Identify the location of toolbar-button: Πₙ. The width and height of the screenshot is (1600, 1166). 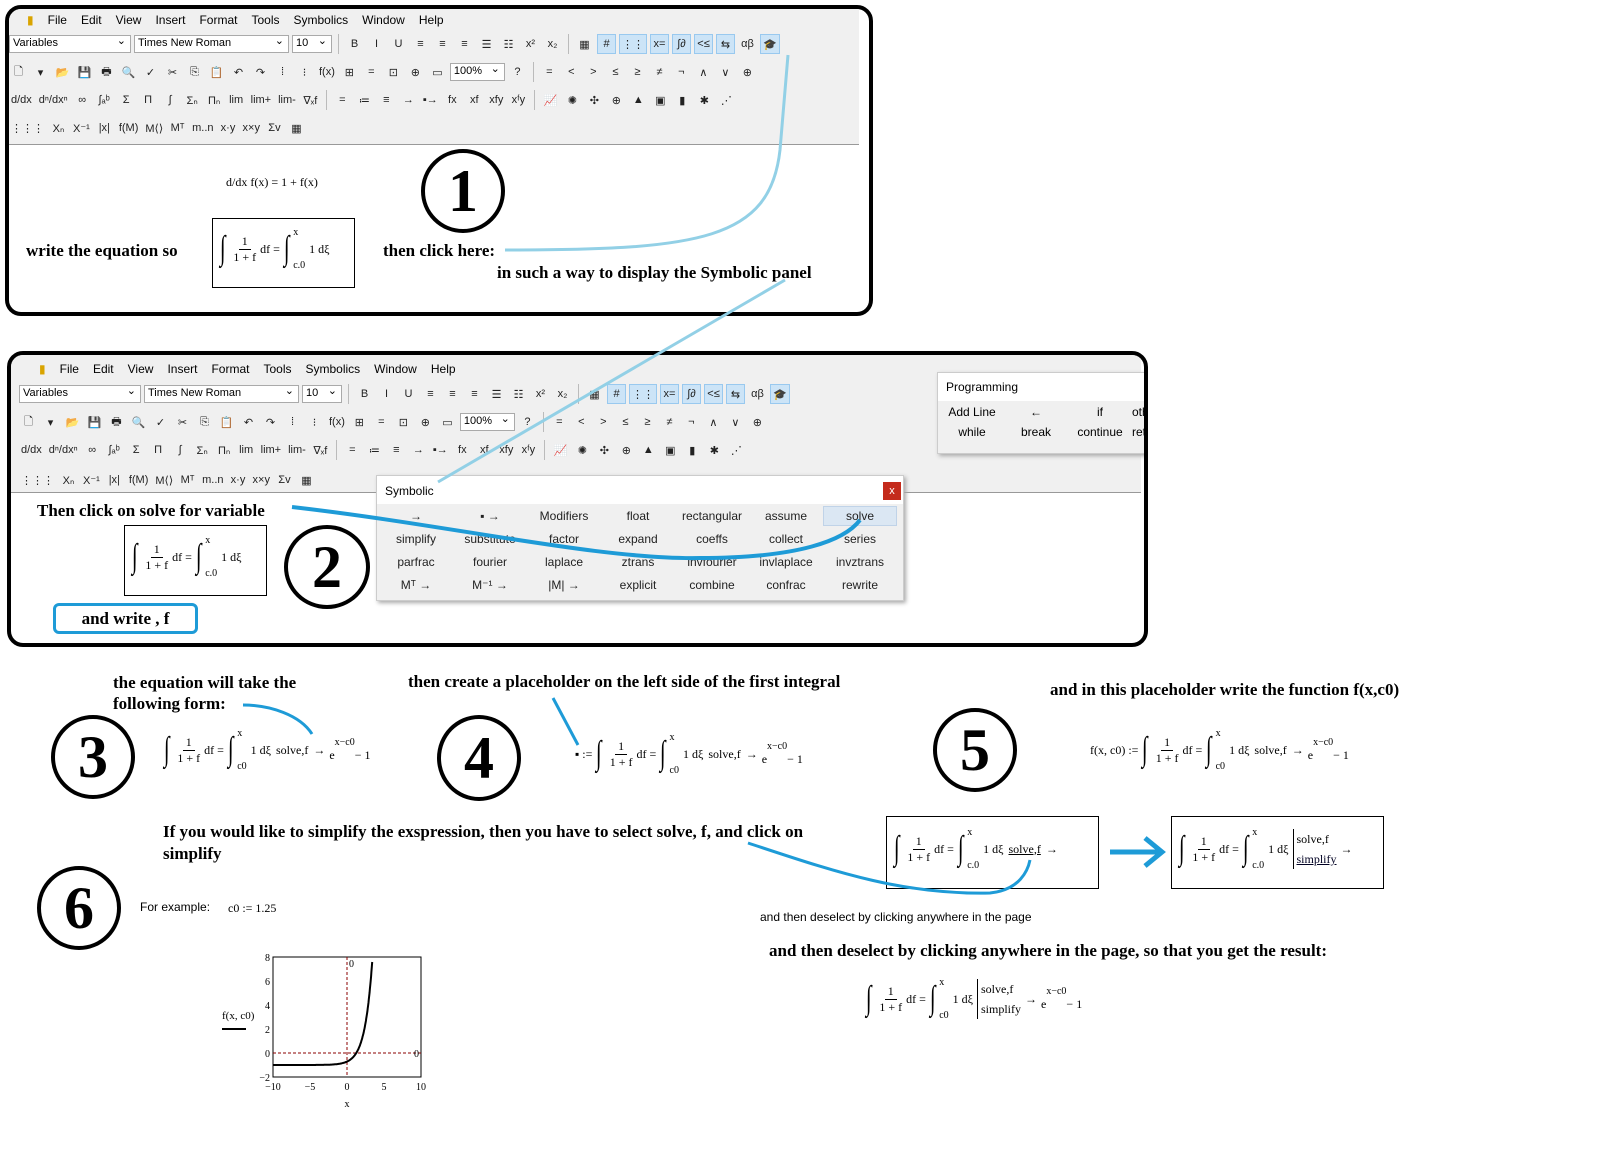
(214, 100).